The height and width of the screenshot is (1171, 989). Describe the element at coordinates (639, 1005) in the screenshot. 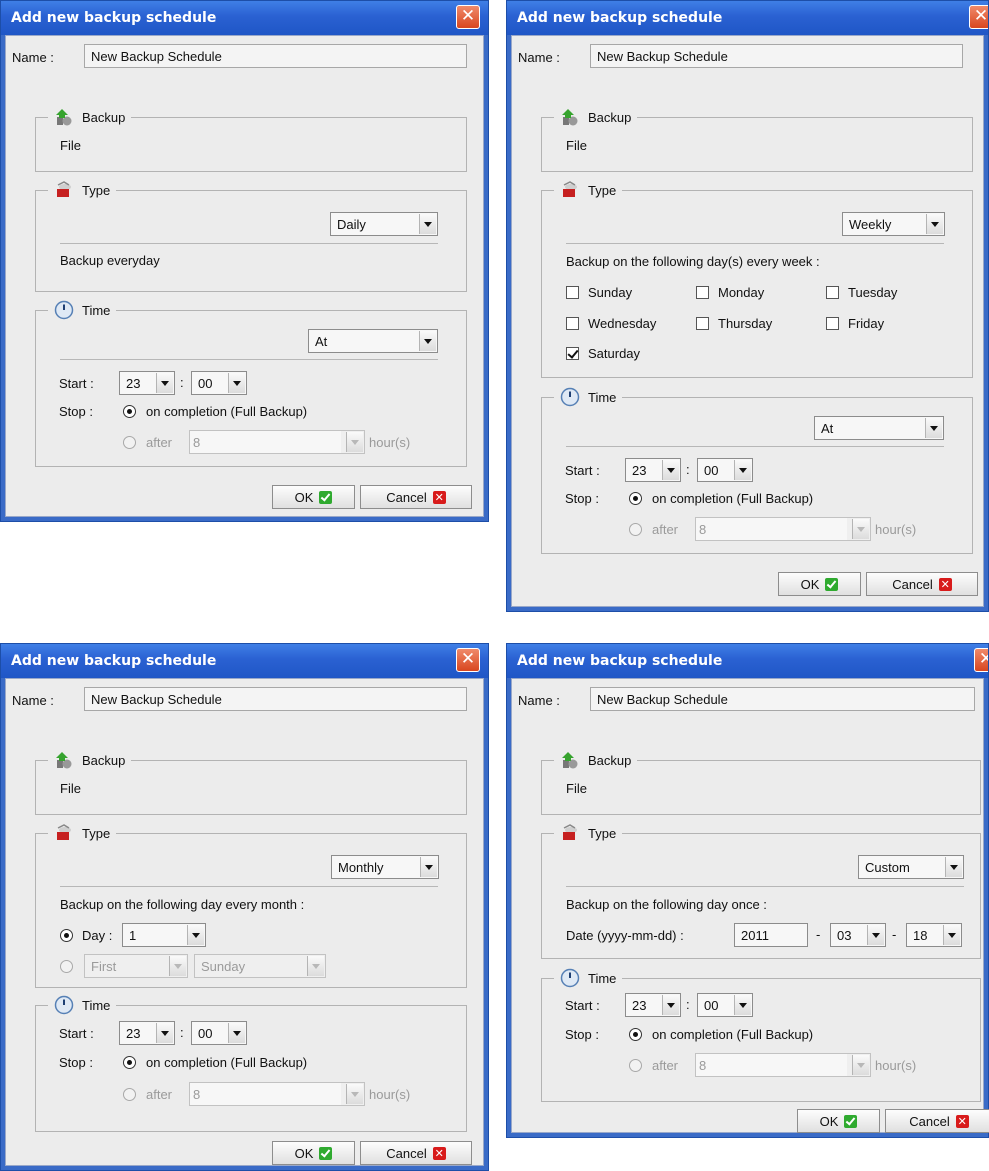

I see `start-hour-value: 23` at that location.